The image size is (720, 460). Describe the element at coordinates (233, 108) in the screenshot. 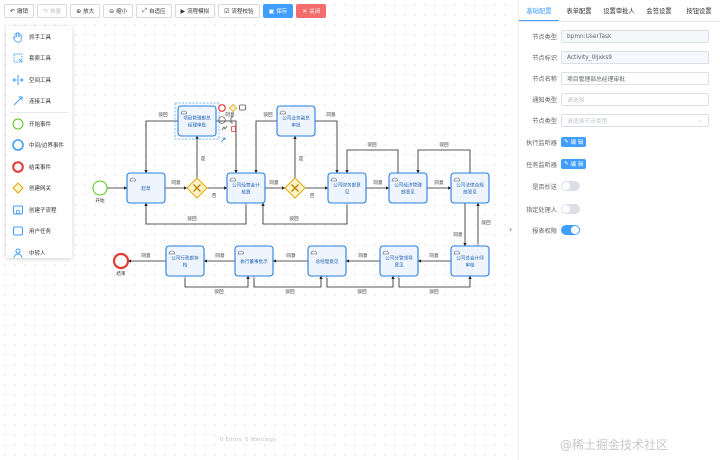

I see `append-gateway-icon` at that location.